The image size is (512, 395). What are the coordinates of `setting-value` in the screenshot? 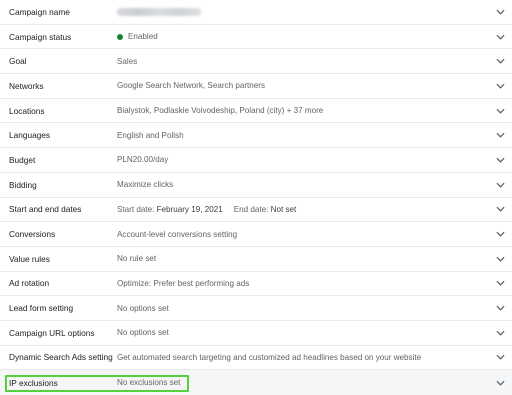 It's located at (159, 11).